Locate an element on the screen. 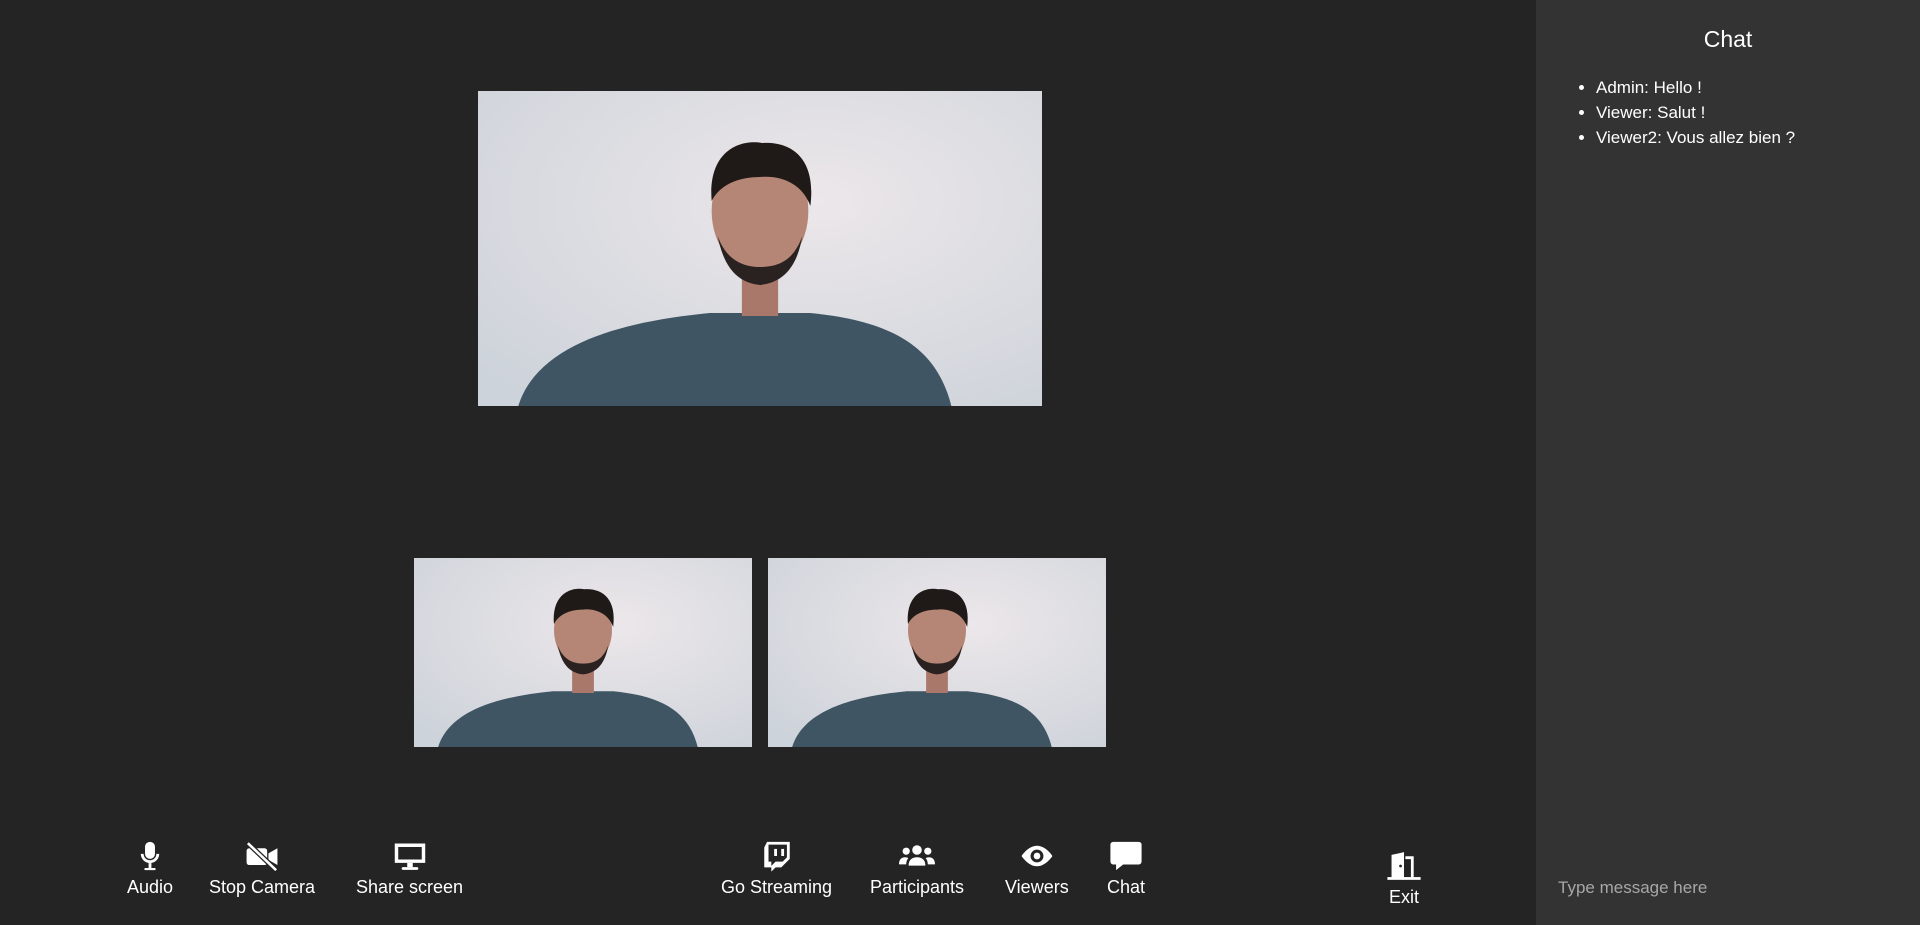  users-icon is located at coordinates (917, 856).